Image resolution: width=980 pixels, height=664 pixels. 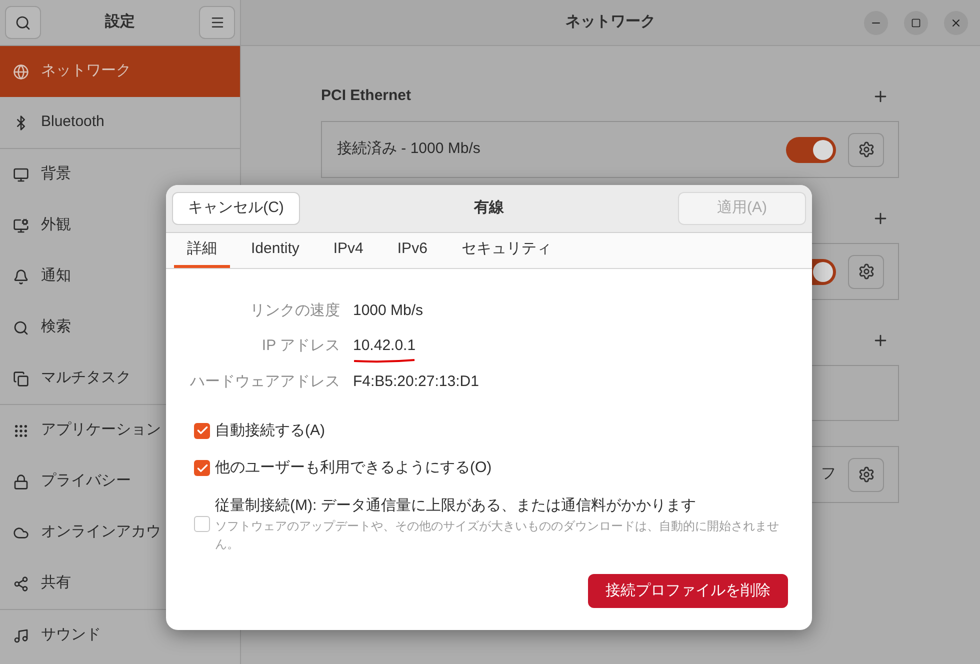 What do you see at coordinates (811, 149) in the screenshot?
I see `toggle-switch` at bounding box center [811, 149].